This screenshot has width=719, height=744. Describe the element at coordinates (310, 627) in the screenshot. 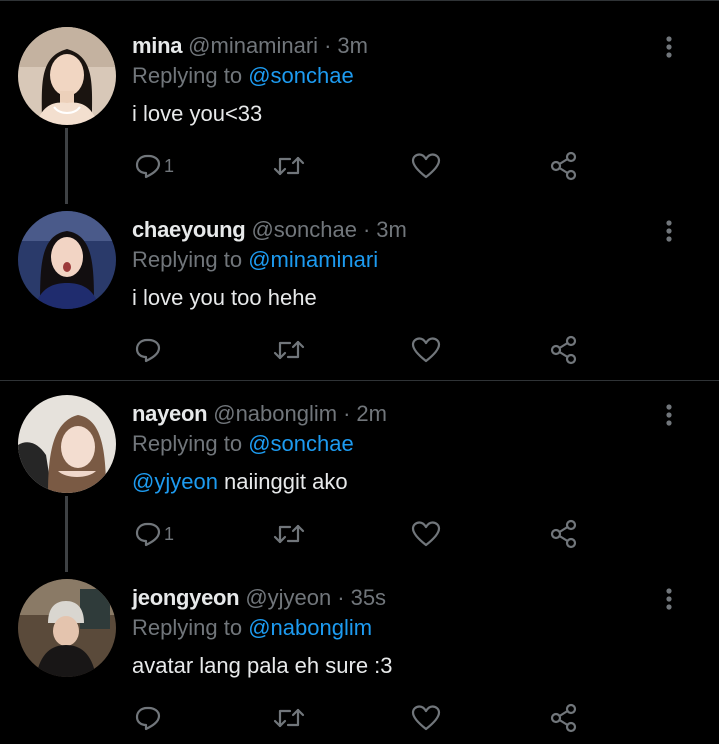

I see `replying-to-mention: @nabonglim` at that location.